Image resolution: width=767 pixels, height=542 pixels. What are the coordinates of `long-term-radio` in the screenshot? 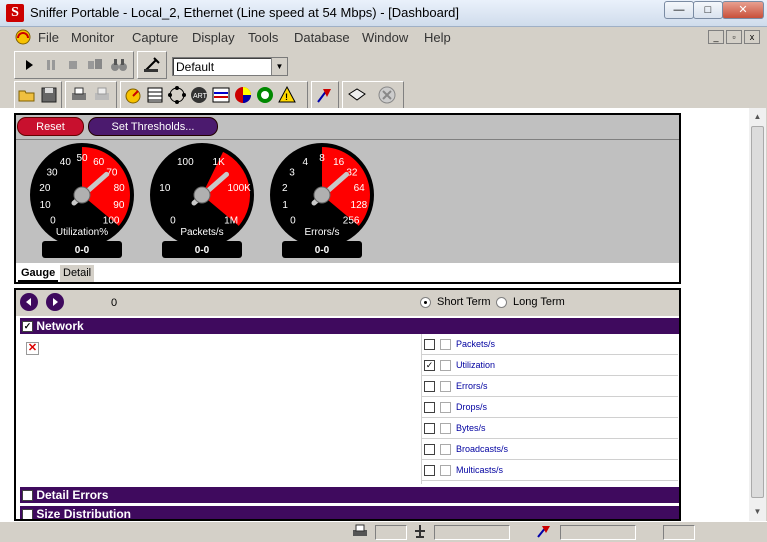 It's located at (501, 302).